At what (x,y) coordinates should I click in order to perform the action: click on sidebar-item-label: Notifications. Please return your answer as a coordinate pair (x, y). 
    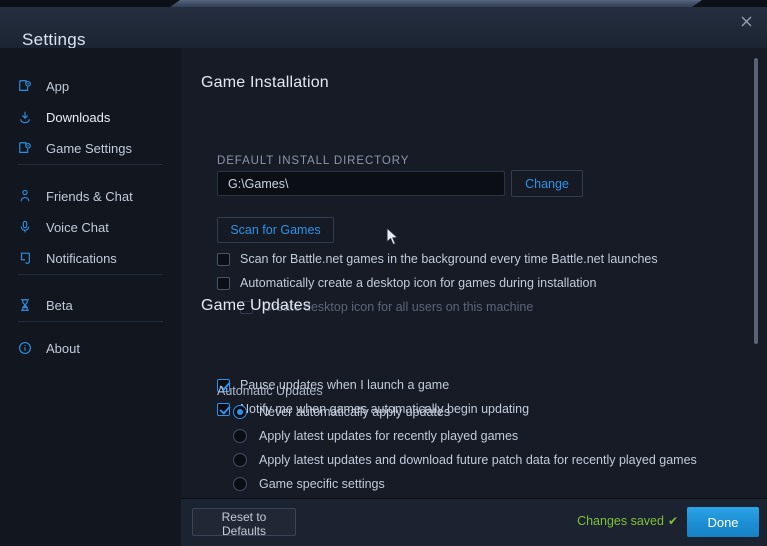
    Looking at the image, I should click on (81, 258).